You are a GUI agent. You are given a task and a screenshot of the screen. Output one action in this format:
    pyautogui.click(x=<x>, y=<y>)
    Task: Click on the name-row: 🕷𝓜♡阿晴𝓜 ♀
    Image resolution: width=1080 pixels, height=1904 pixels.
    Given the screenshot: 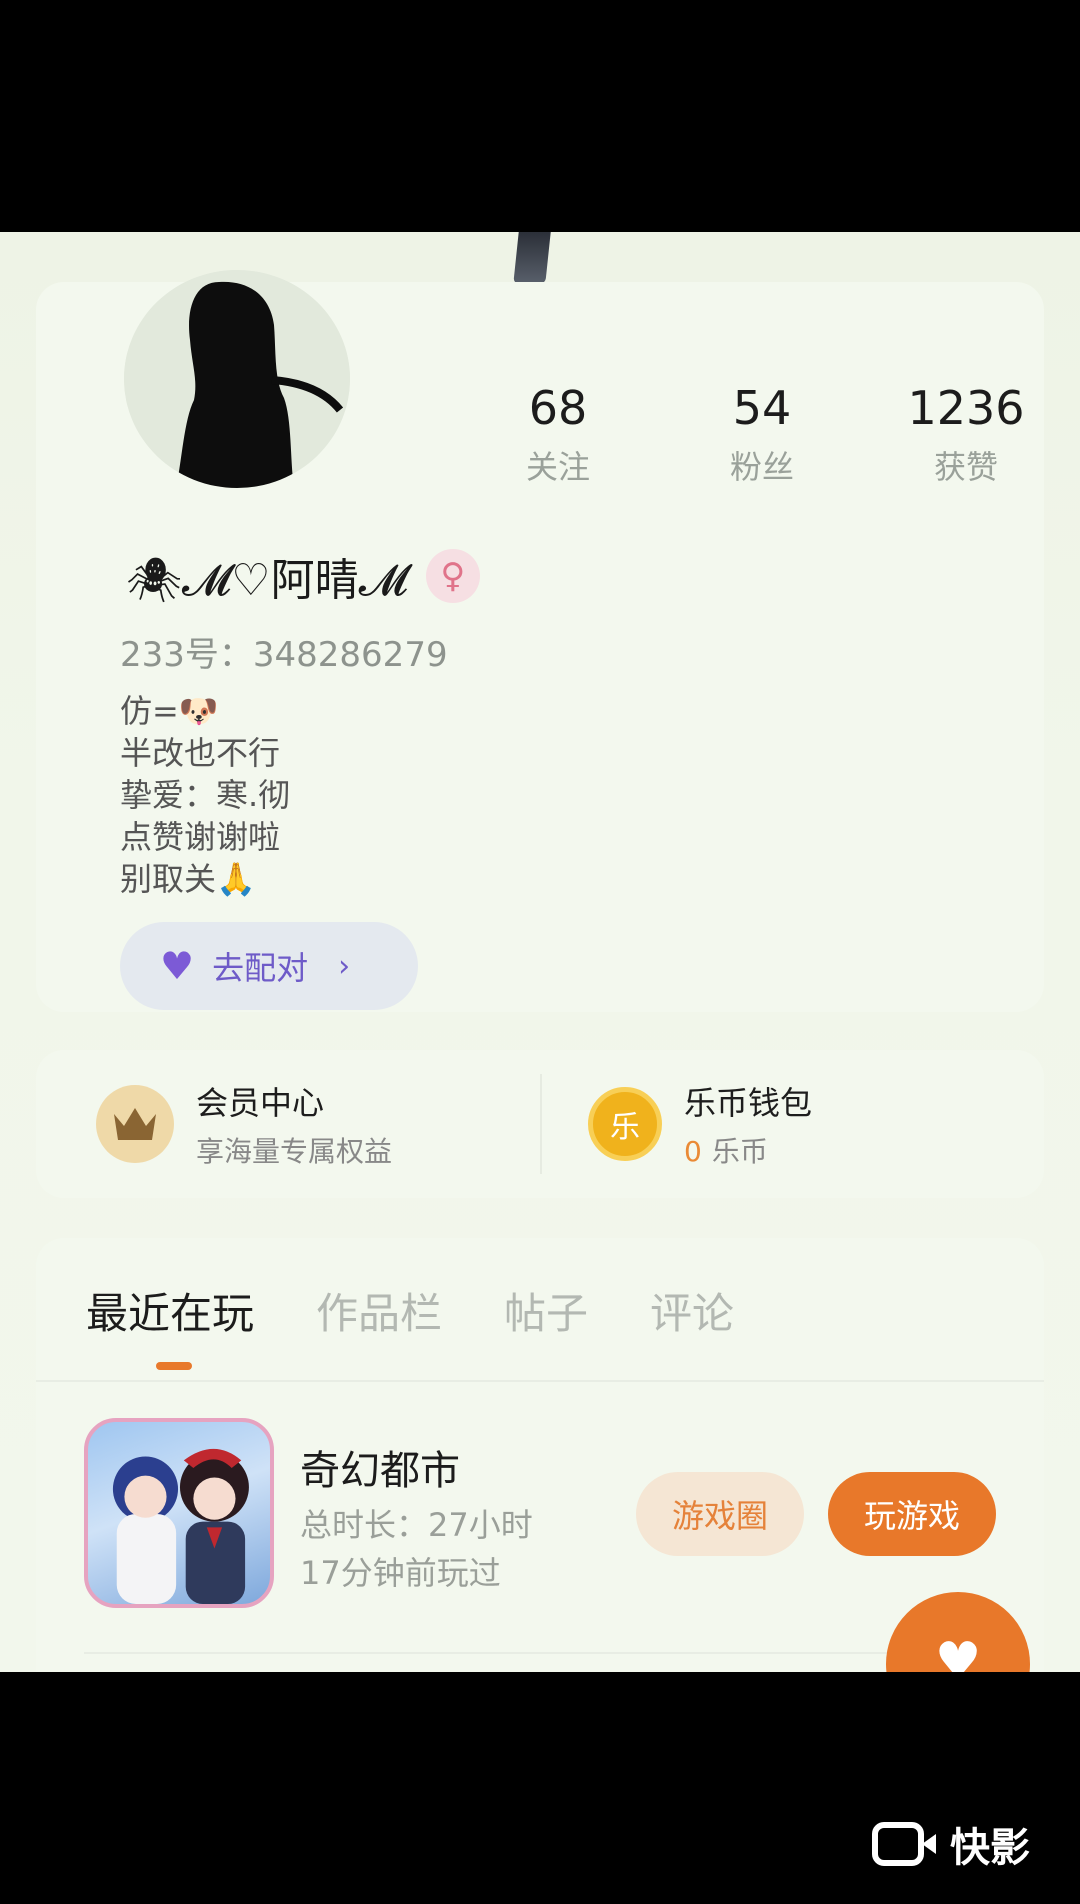 What is the action you would take?
    pyautogui.click(x=303, y=576)
    